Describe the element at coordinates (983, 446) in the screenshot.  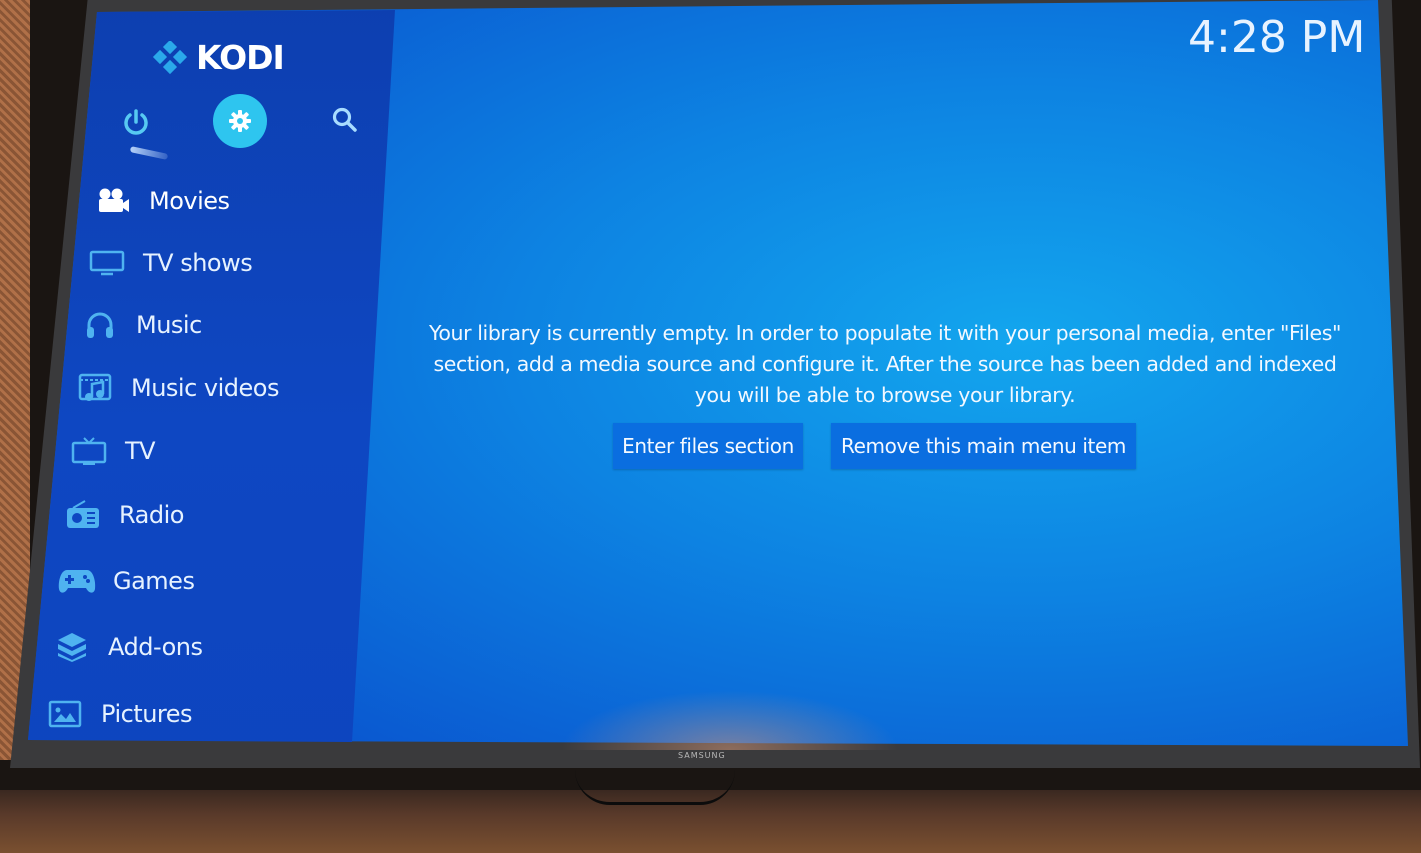
I see `remove-menu-item-button: Remove this main menu item` at that location.